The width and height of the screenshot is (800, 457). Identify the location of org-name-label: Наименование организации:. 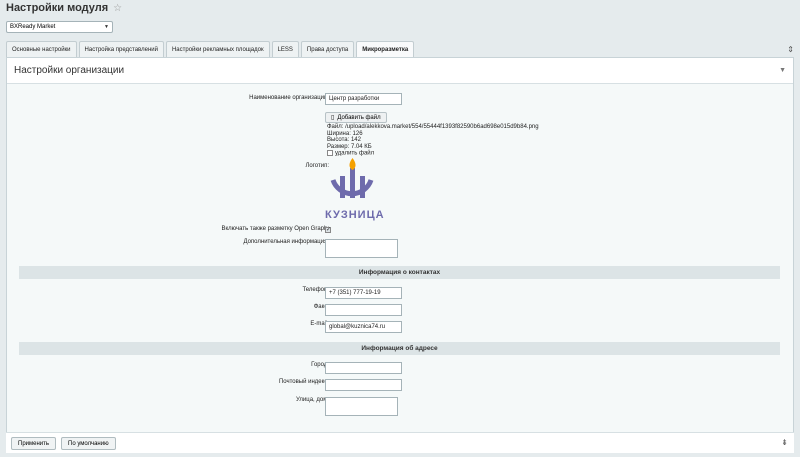
(289, 98).